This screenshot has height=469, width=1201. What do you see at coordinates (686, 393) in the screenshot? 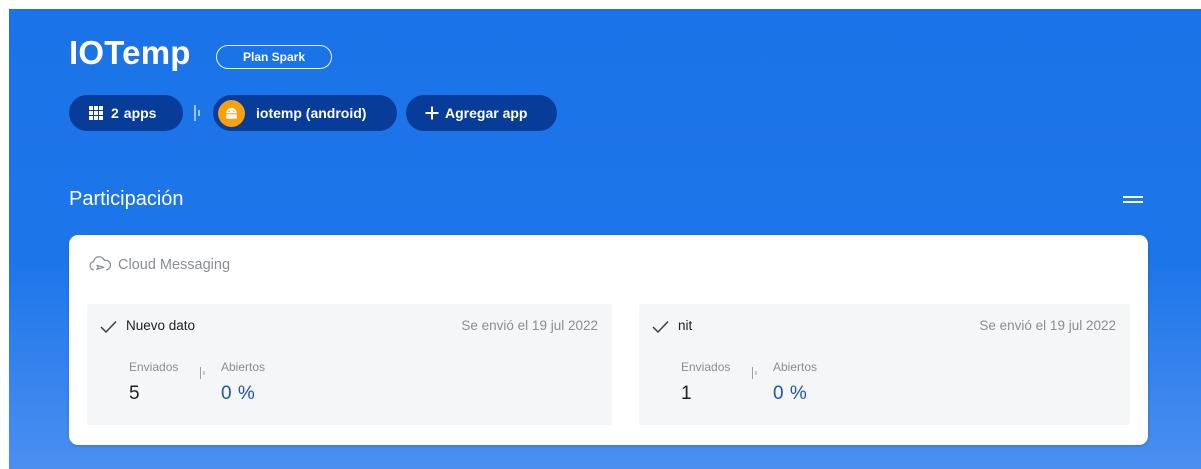
I see `sent-value: 1` at bounding box center [686, 393].